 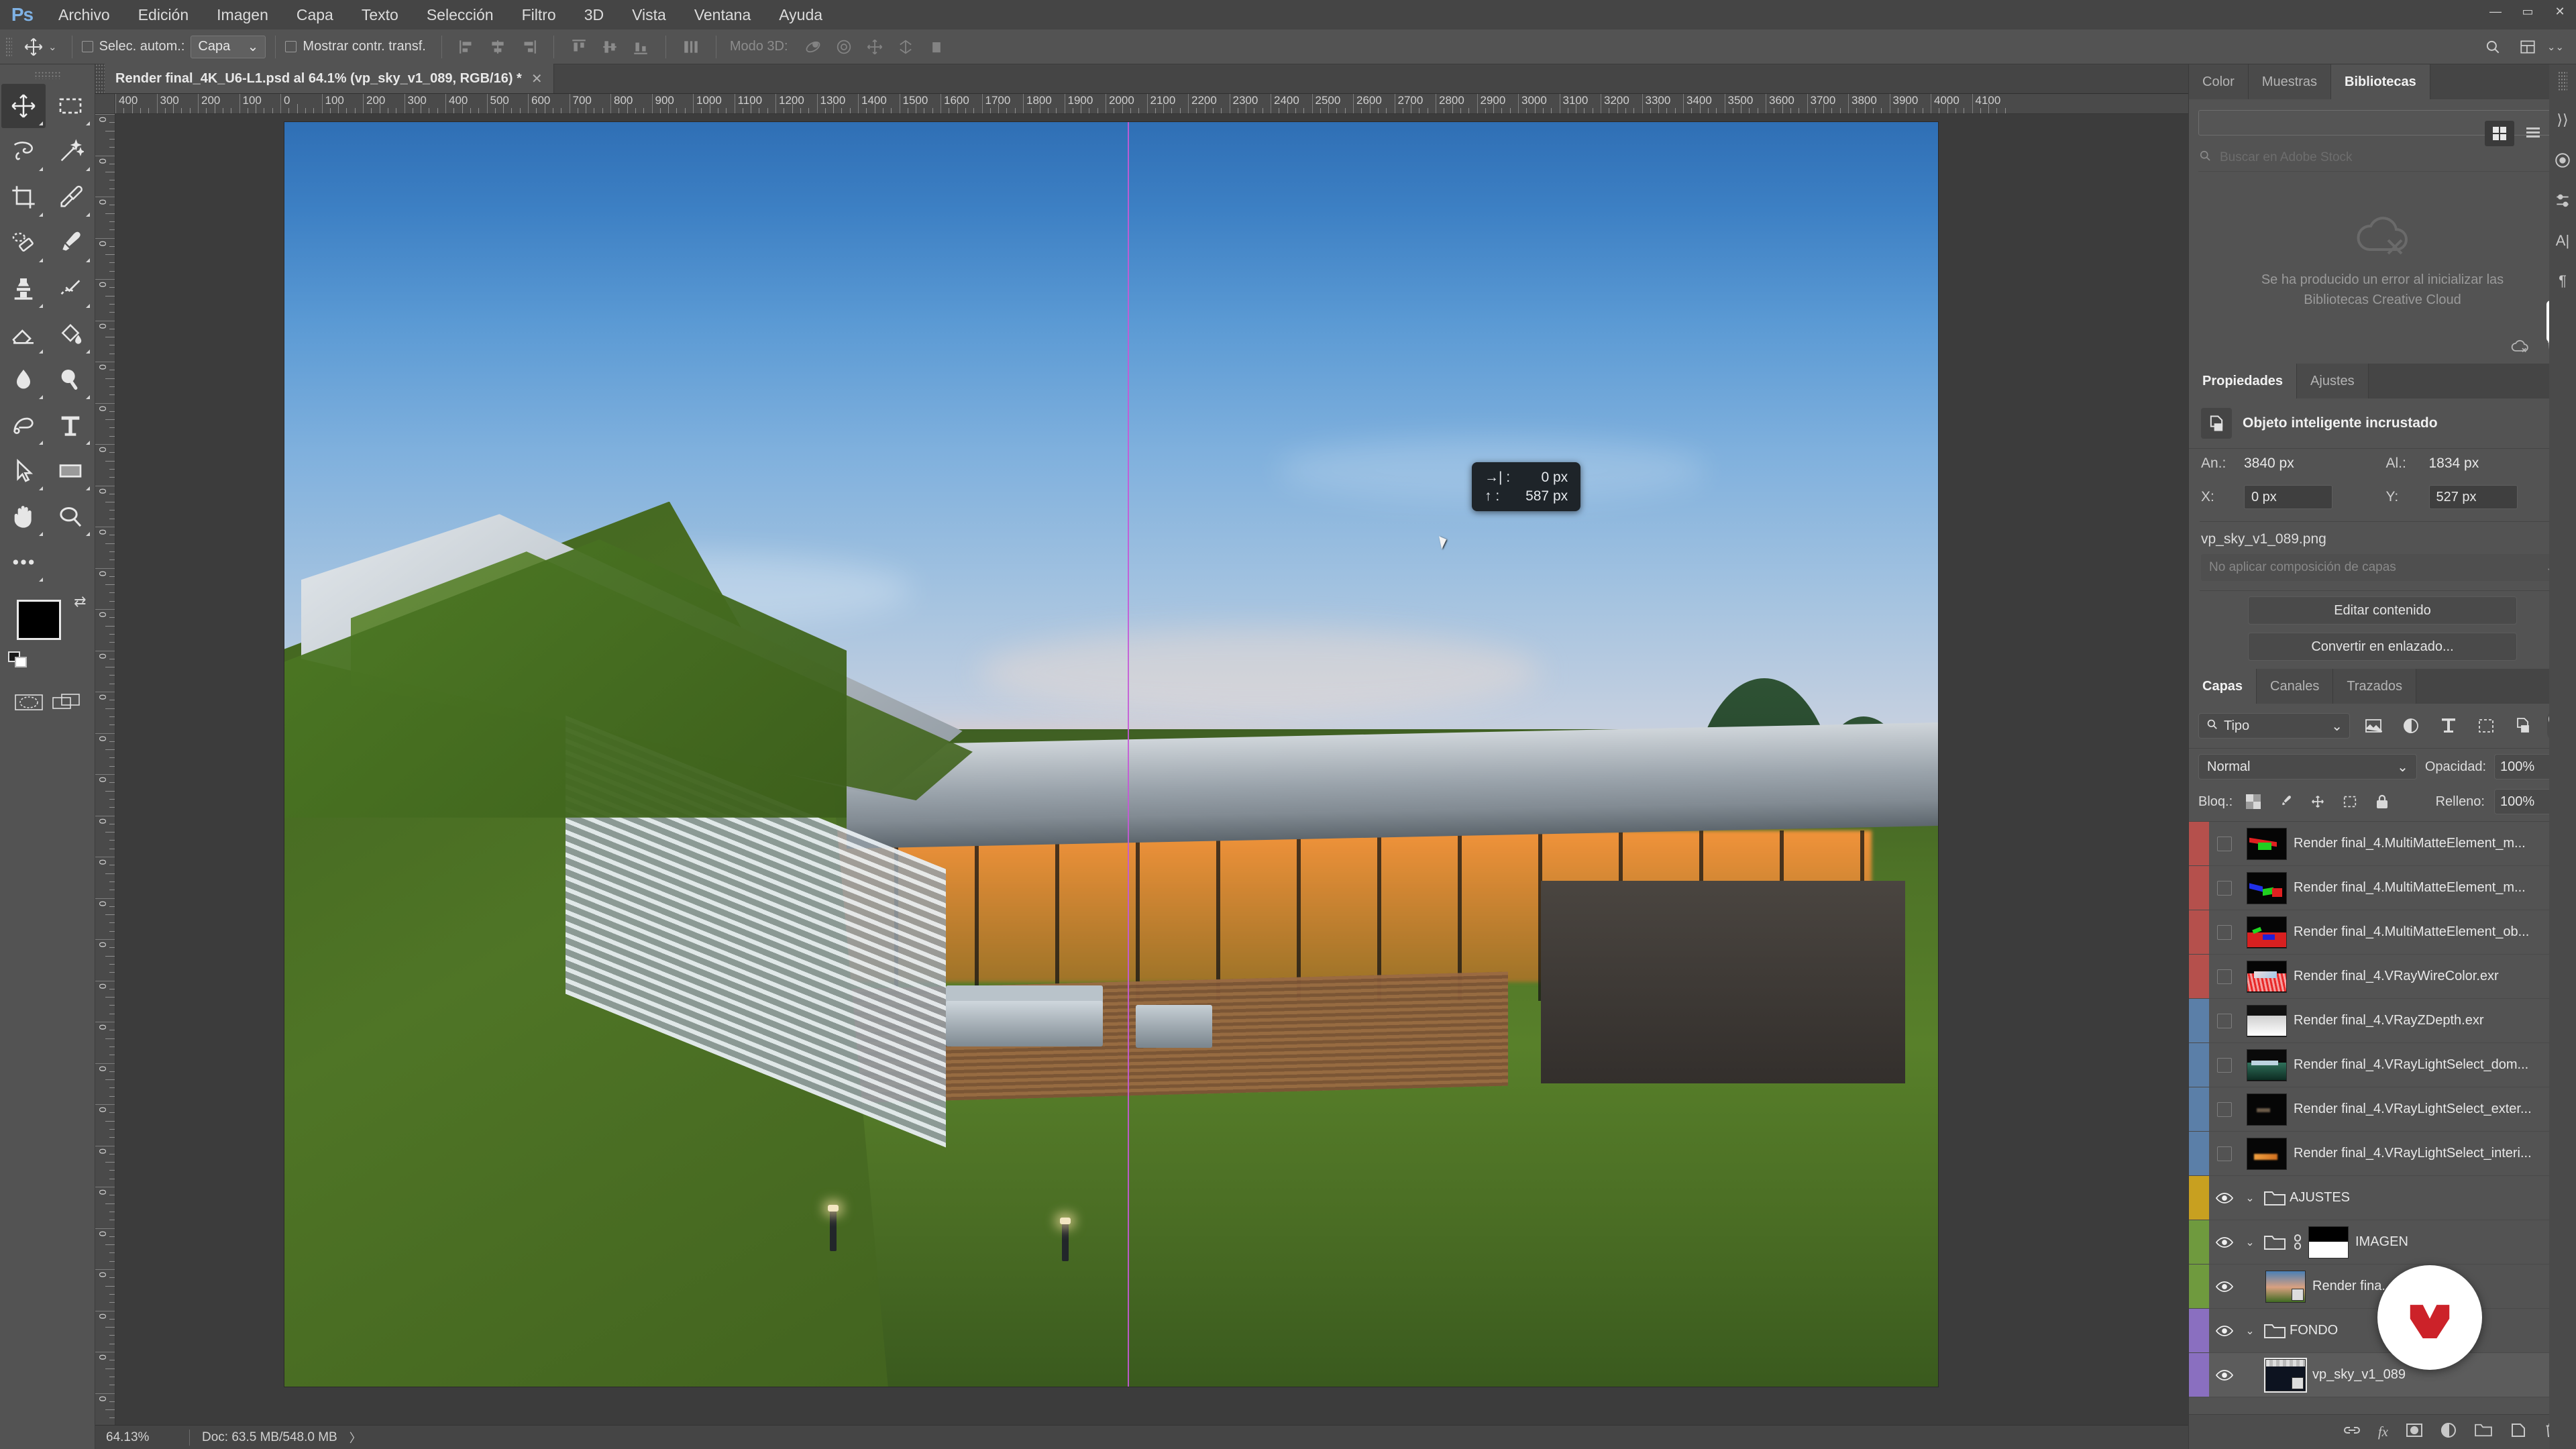 I want to click on zoom-level-field: 64.13%, so click(x=142, y=1437).